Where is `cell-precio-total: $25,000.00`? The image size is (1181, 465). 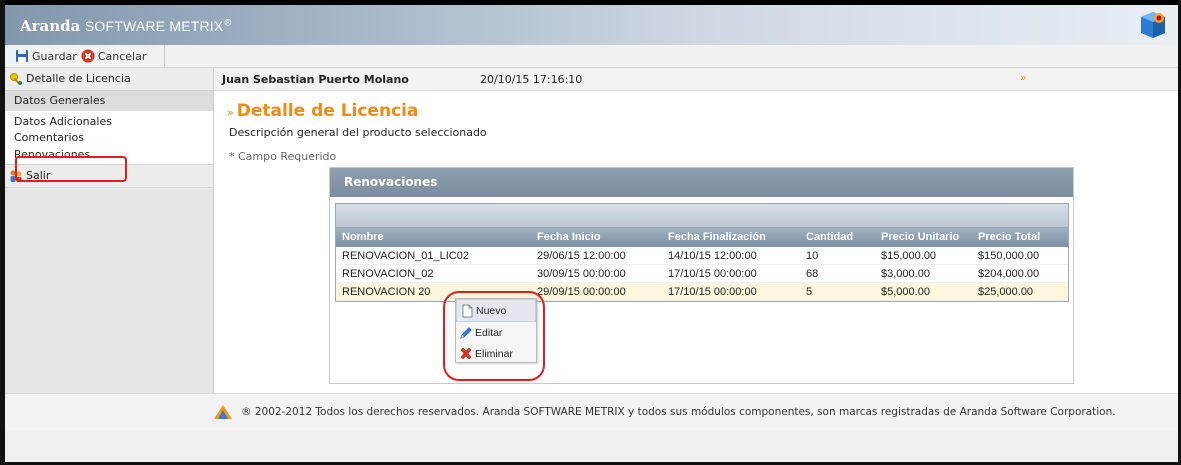 cell-precio-total: $25,000.00 is located at coordinates (1006, 292).